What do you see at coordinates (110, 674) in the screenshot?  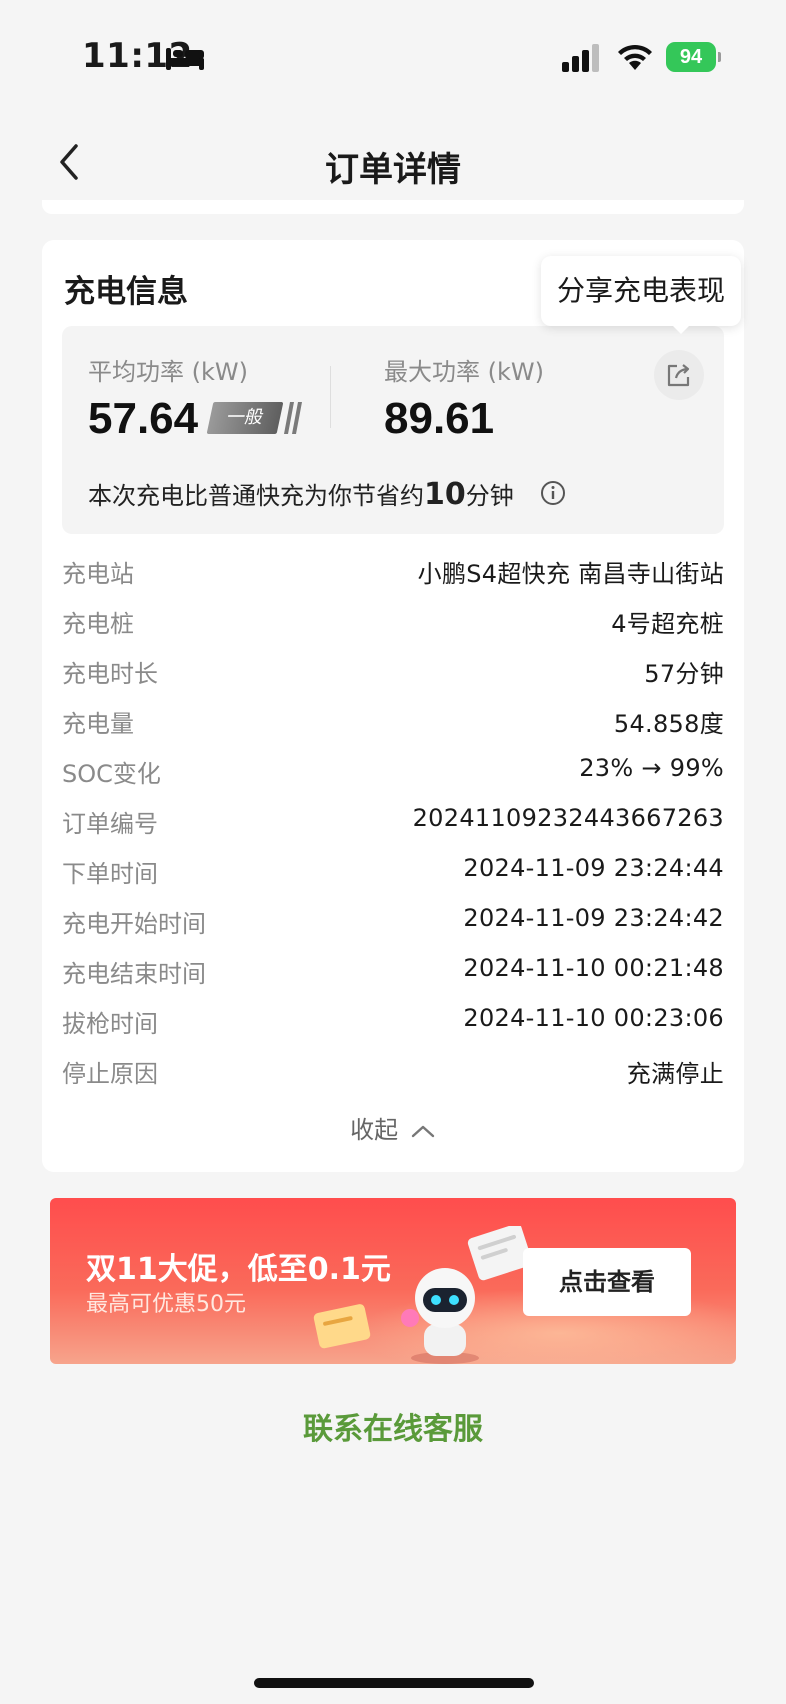 I see `detail-label: 充电时长` at bounding box center [110, 674].